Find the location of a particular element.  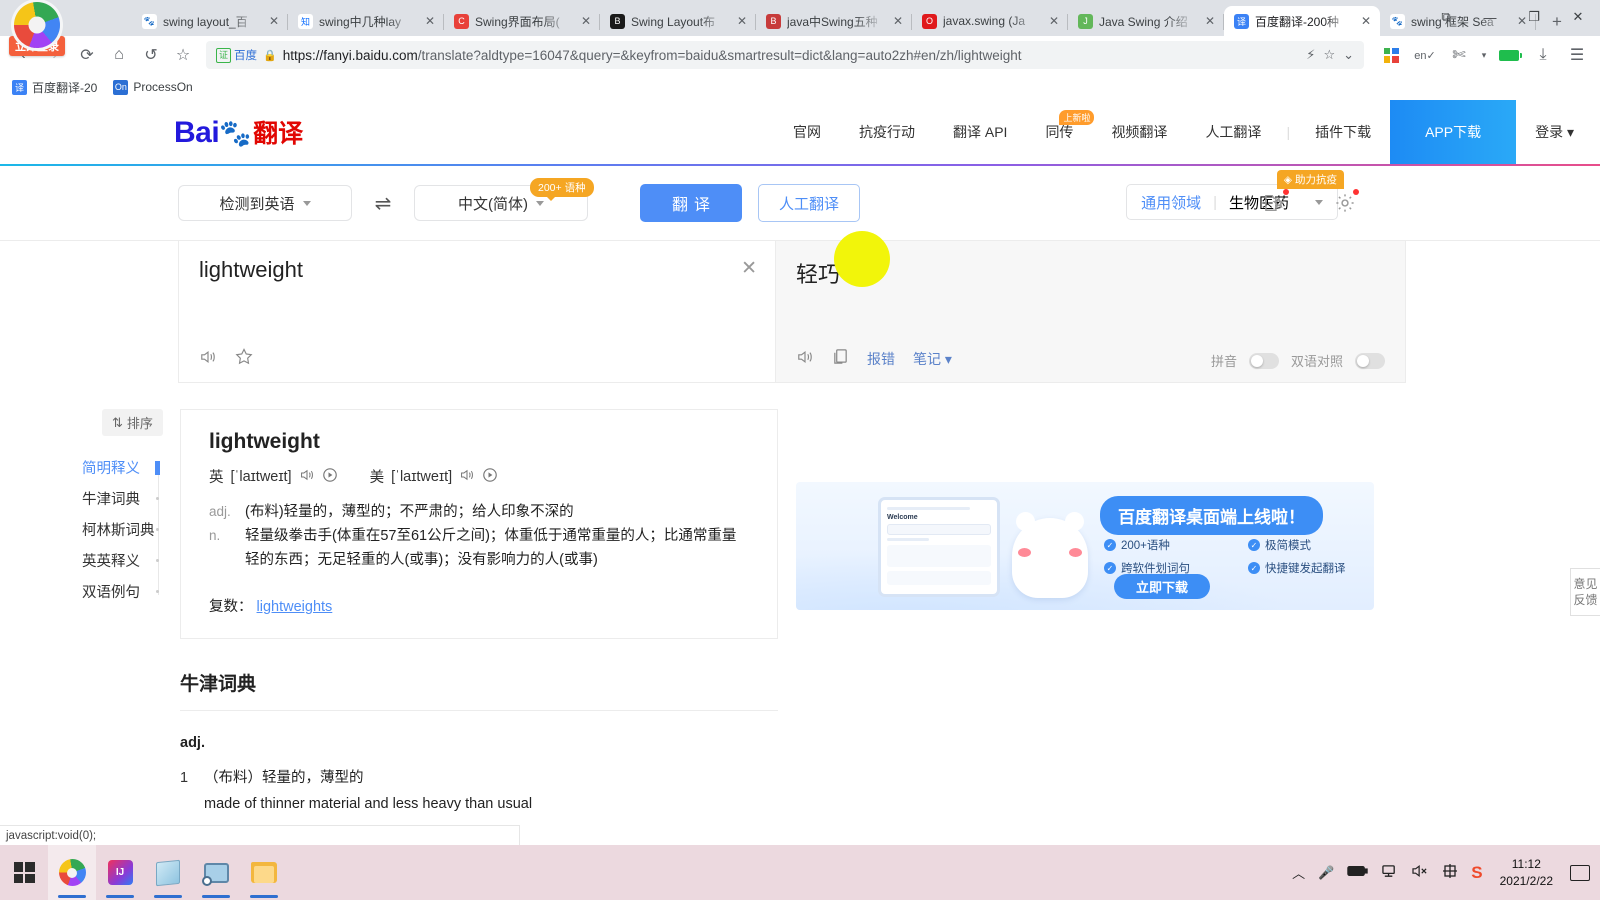

network-icon is located at coordinates (1389, 873).